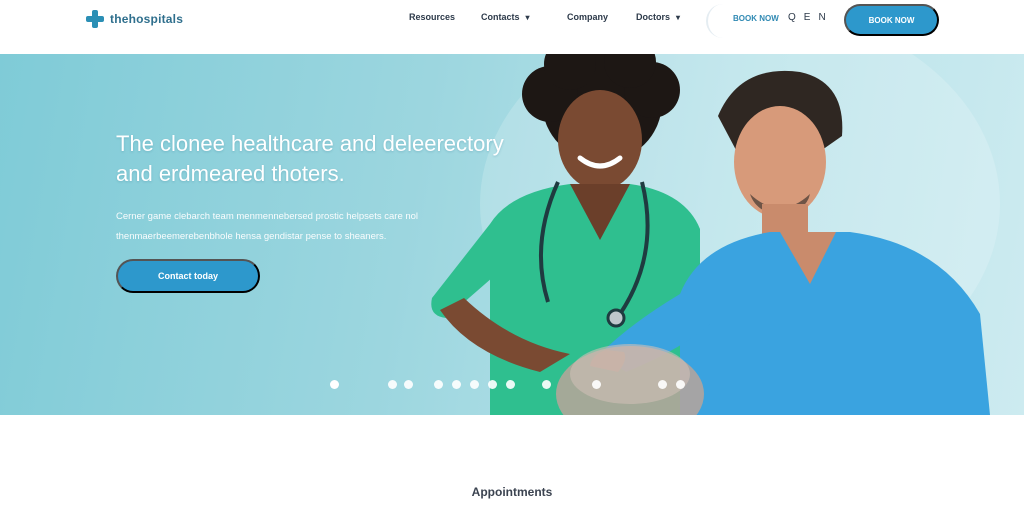 The height and width of the screenshot is (510, 1024). I want to click on nav-item-company: Company, so click(587, 17).